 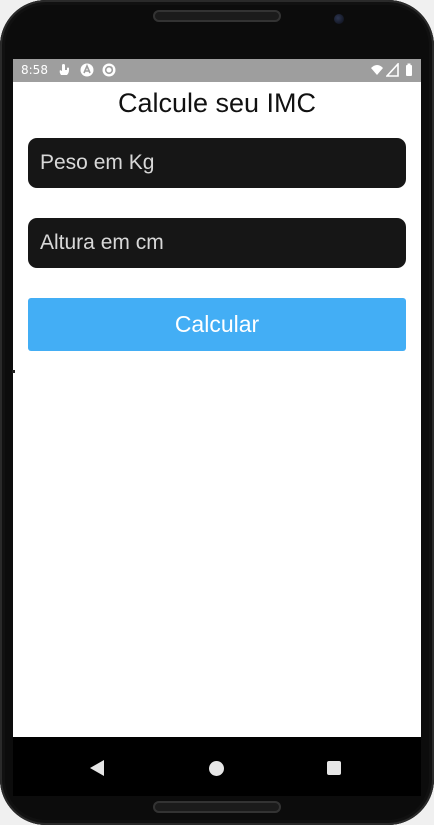 I want to click on home-icon, so click(x=216, y=768).